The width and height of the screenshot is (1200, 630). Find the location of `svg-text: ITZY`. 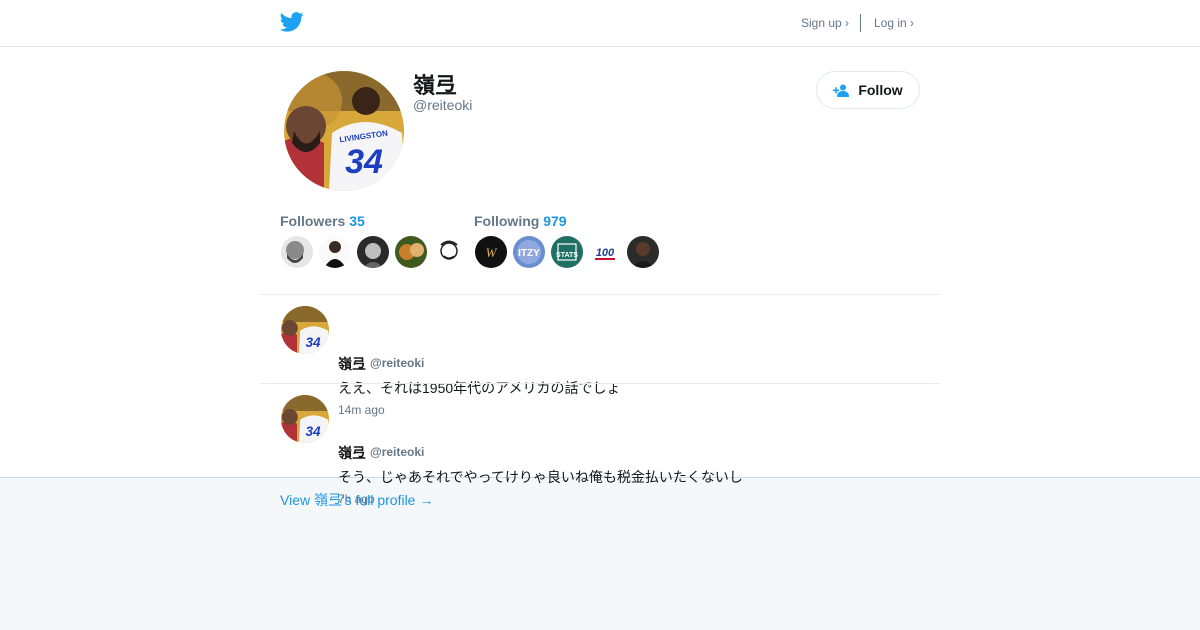

svg-text: ITZY is located at coordinates (529, 253).